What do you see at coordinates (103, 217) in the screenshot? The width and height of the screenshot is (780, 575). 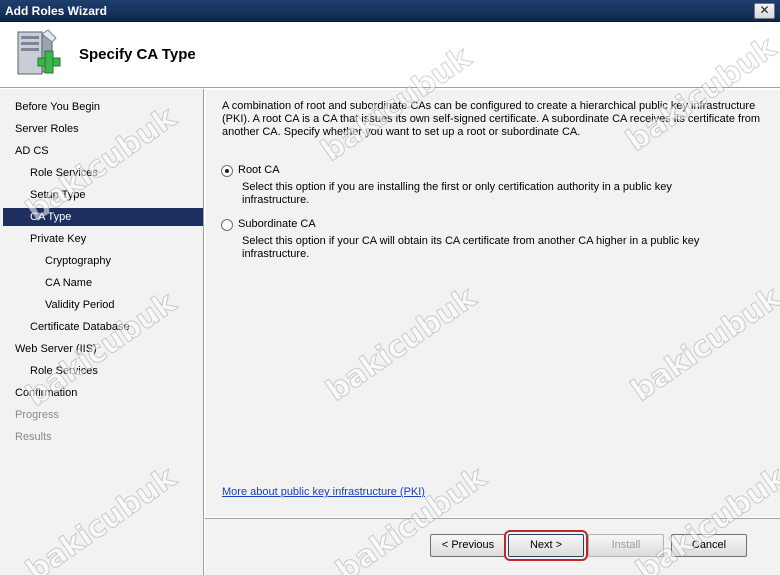 I see `nav-step-ca-type: CA Type` at bounding box center [103, 217].